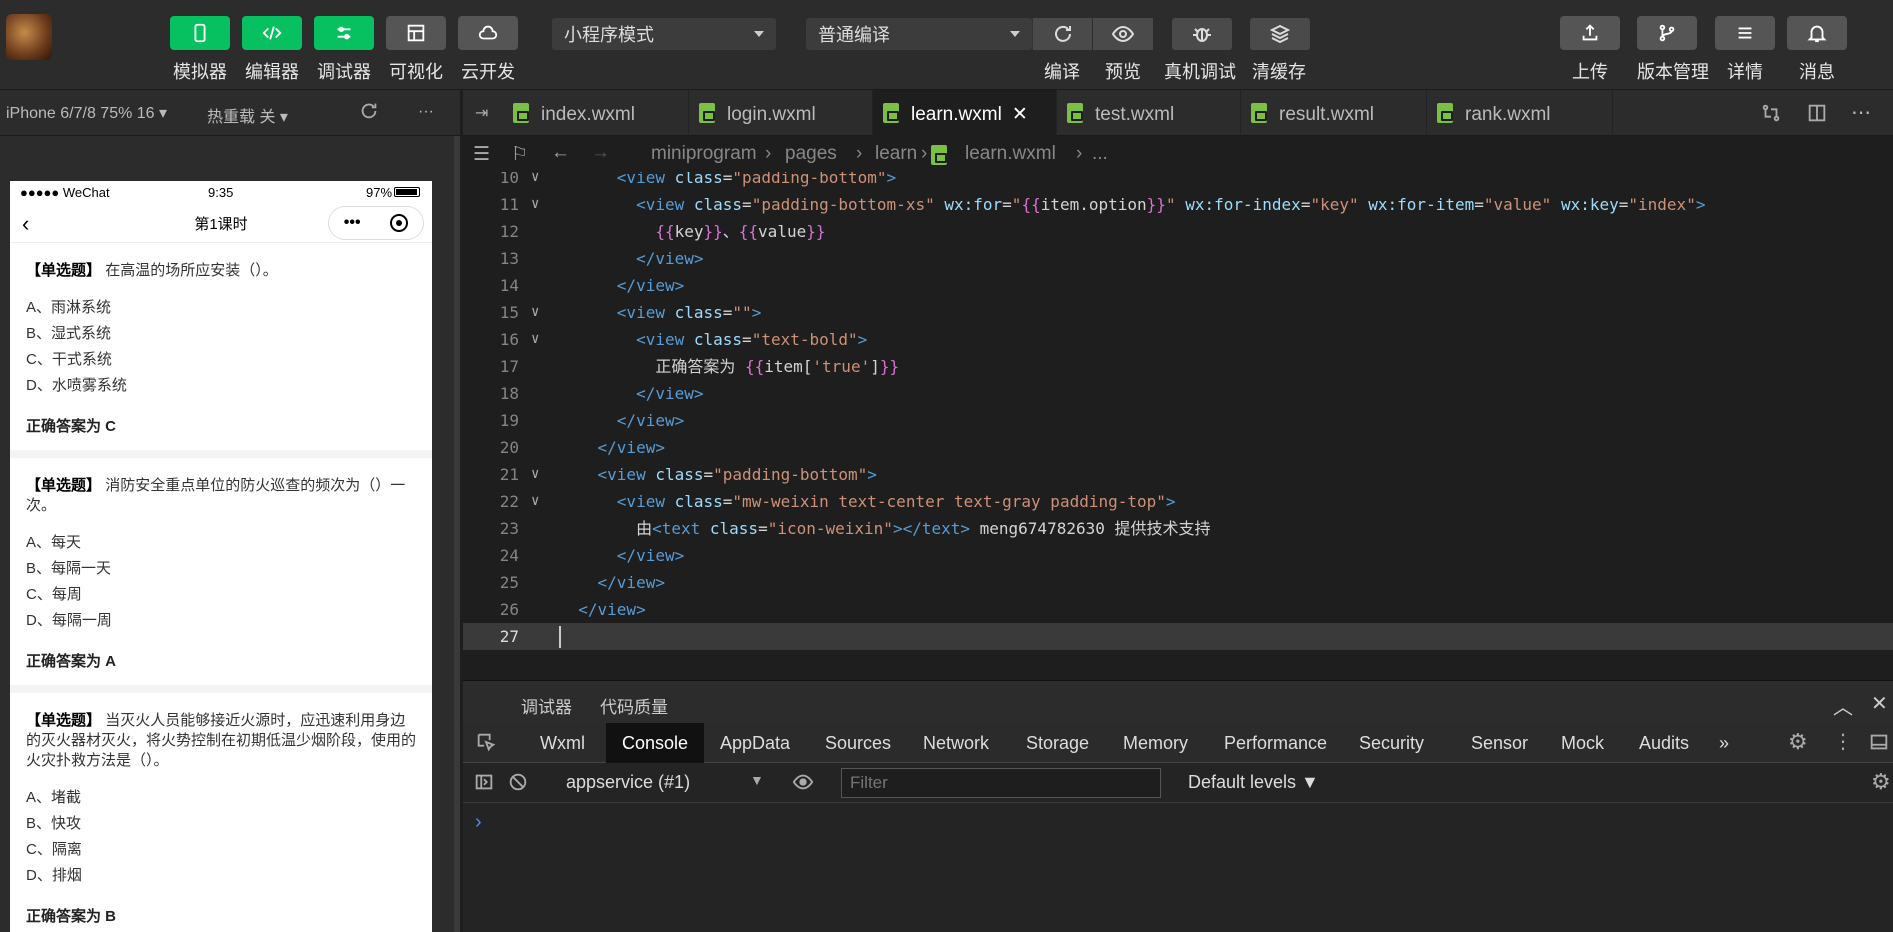 The image size is (1893, 932). I want to click on text-cursor, so click(560, 637).